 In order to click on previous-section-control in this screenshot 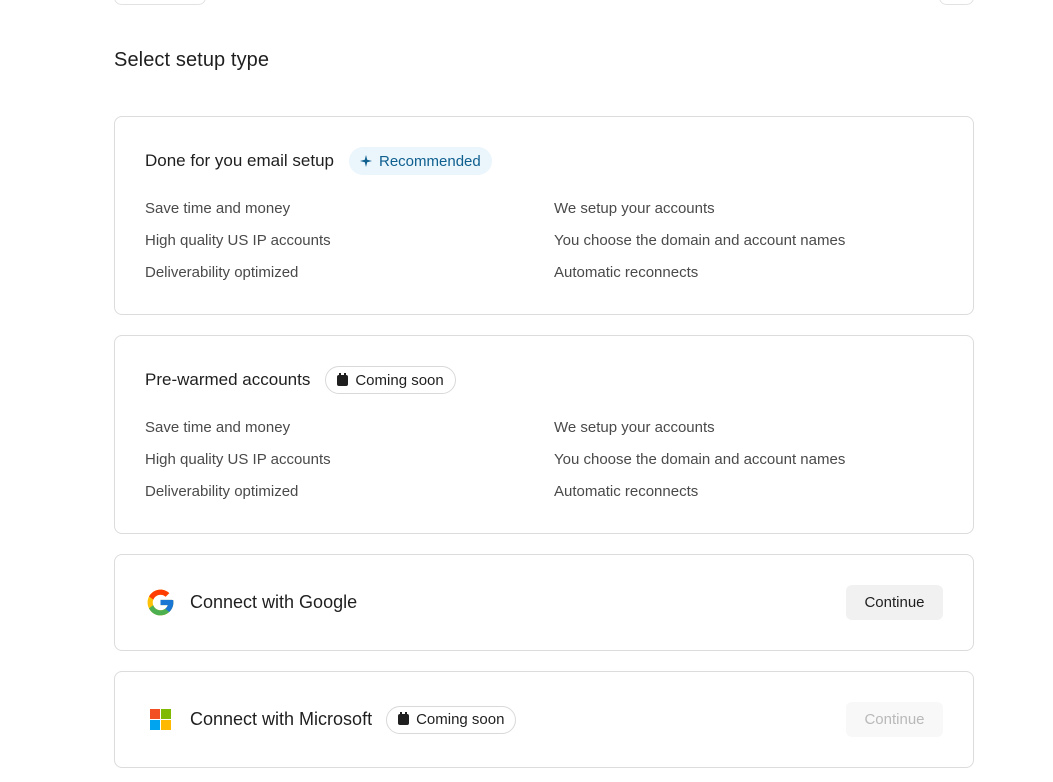, I will do `click(956, 2)`.